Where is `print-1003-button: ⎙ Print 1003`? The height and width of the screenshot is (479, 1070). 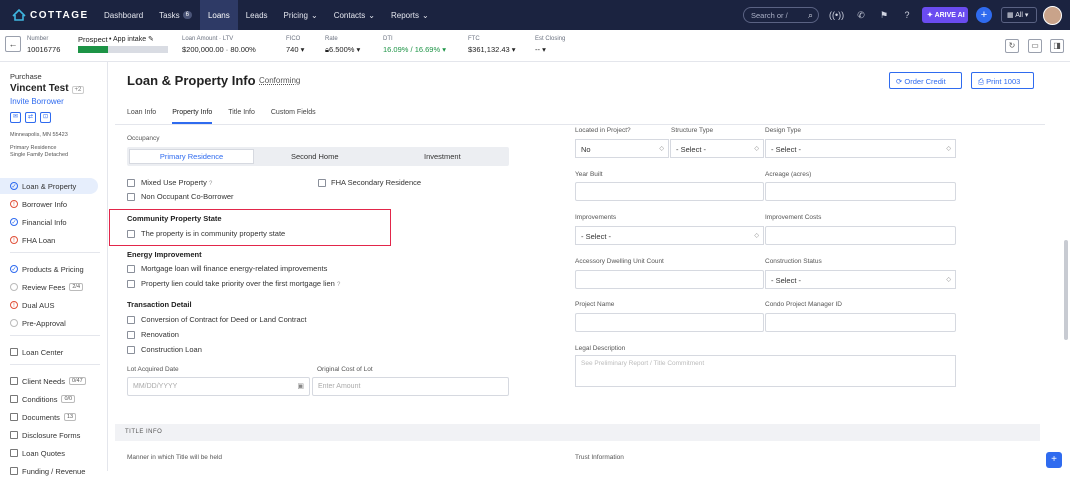 print-1003-button: ⎙ Print 1003 is located at coordinates (1002, 80).